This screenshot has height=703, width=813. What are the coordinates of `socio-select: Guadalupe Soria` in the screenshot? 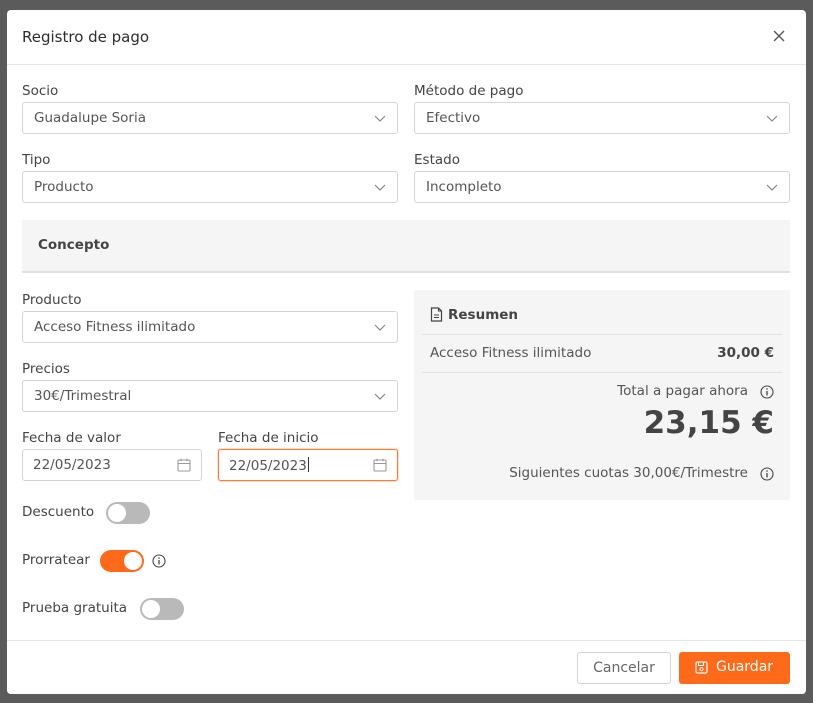 It's located at (210, 118).